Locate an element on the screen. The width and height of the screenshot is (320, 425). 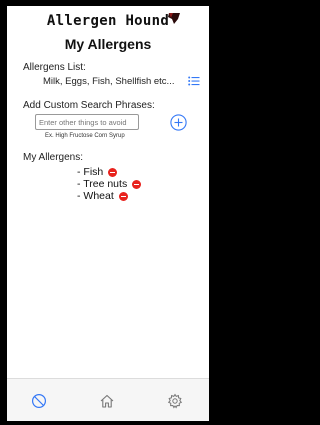
allergens-list-label: Allergens List: is located at coordinates (54, 67).